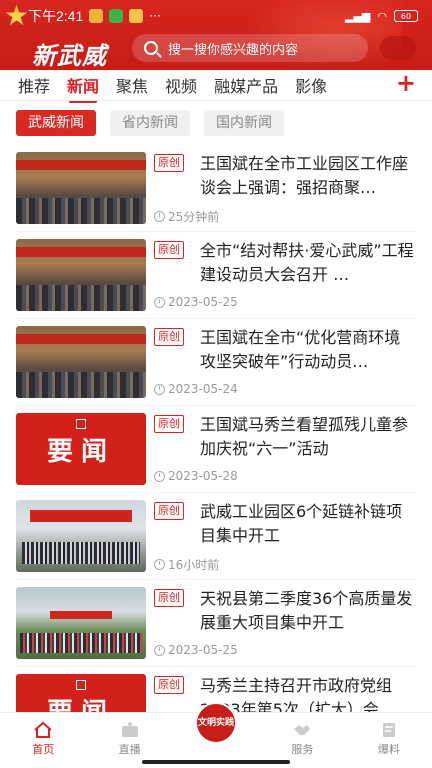 This screenshot has height=768, width=432. I want to click on app-notification-icon, so click(136, 16).